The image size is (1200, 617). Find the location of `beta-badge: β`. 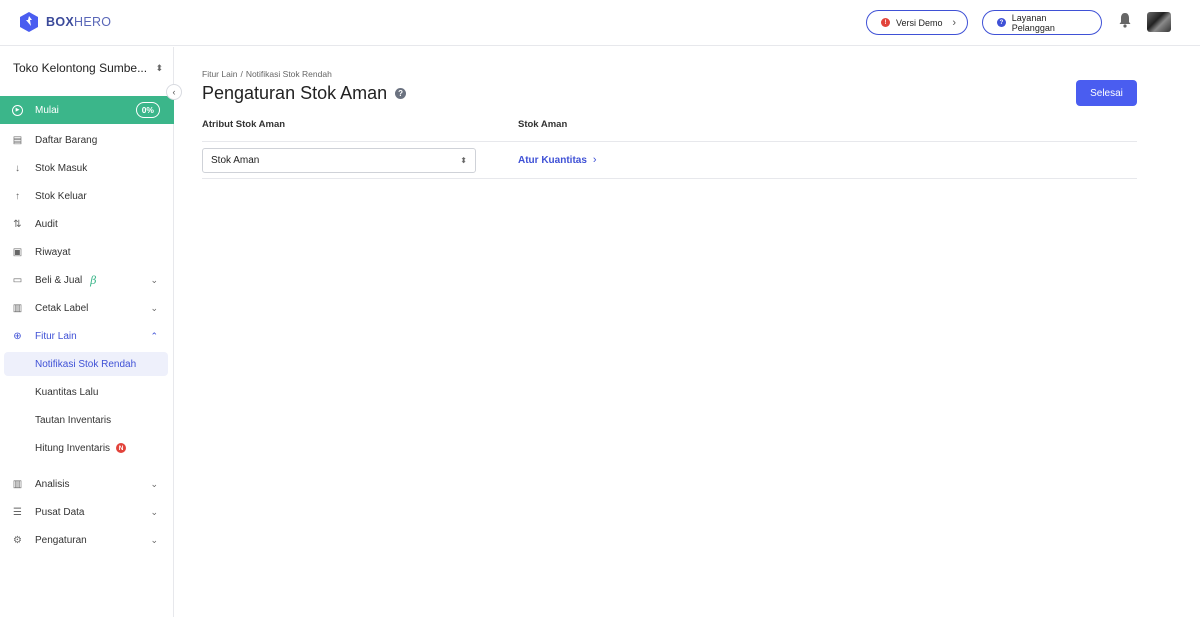

beta-badge: β is located at coordinates (93, 280).